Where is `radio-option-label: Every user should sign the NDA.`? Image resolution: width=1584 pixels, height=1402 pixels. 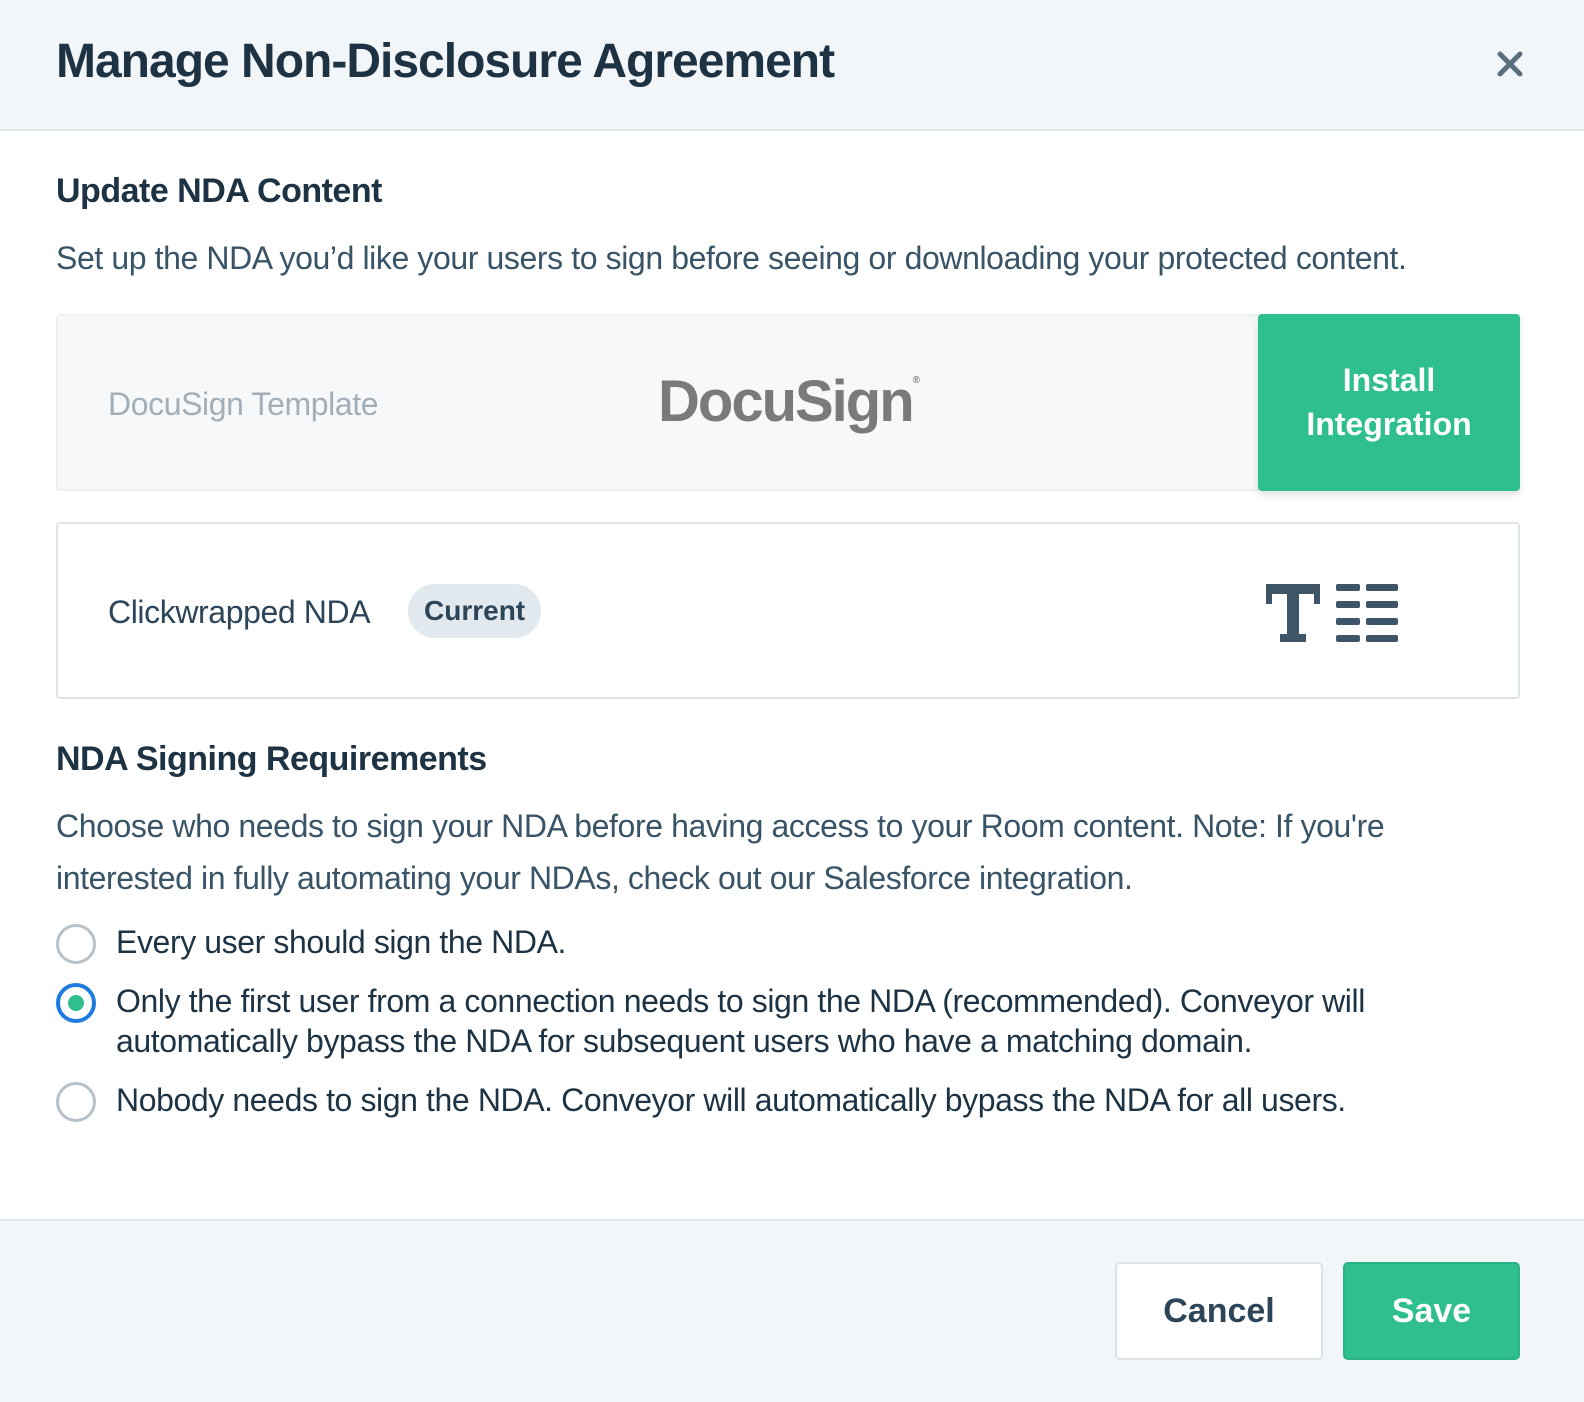 radio-option-label: Every user should sign the NDA. is located at coordinates (341, 942).